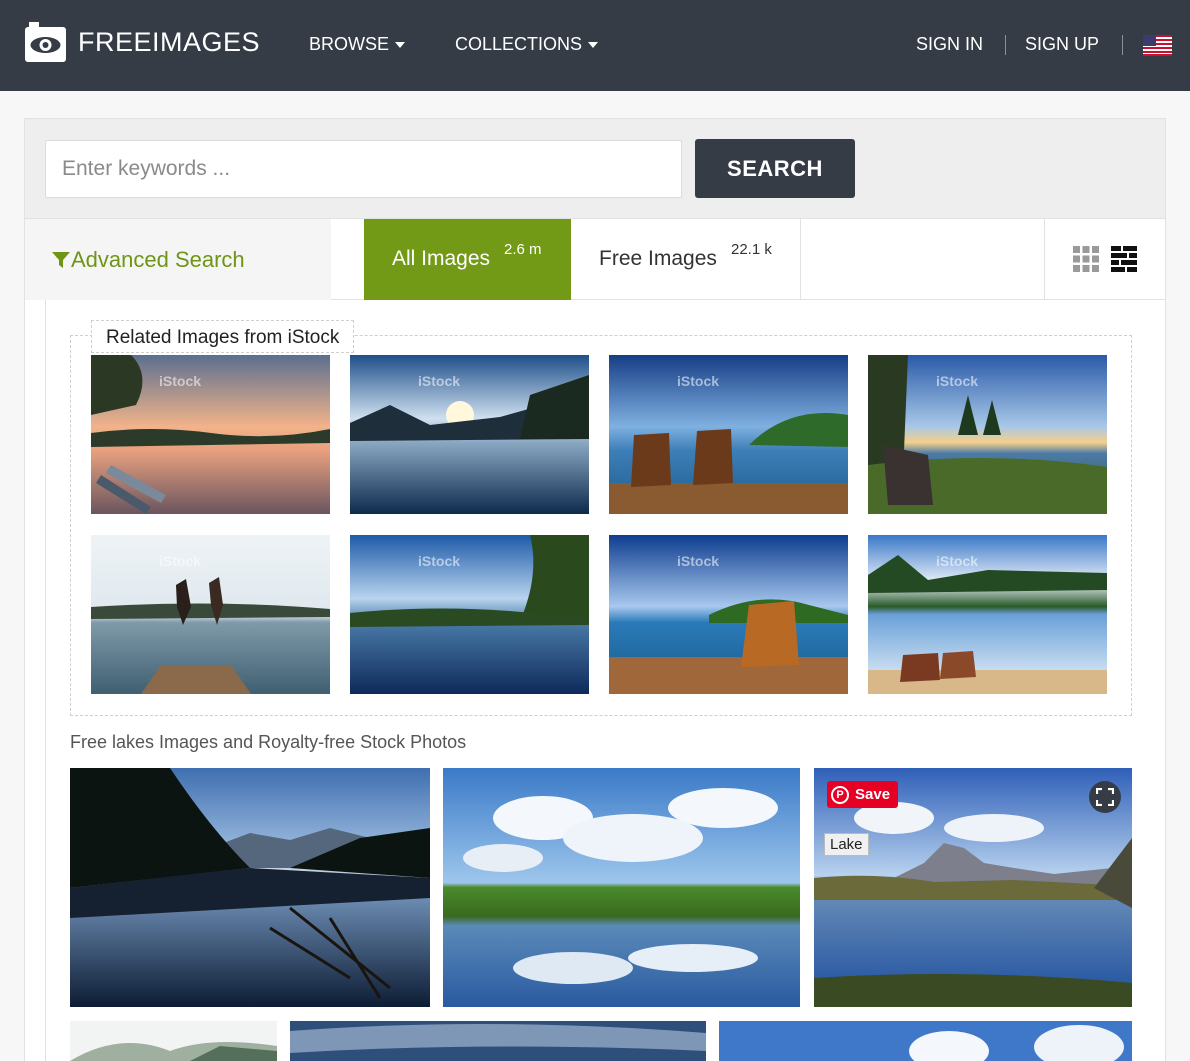  Describe the element at coordinates (1157, 45) in the screenshot. I see `us-flag-icon` at that location.